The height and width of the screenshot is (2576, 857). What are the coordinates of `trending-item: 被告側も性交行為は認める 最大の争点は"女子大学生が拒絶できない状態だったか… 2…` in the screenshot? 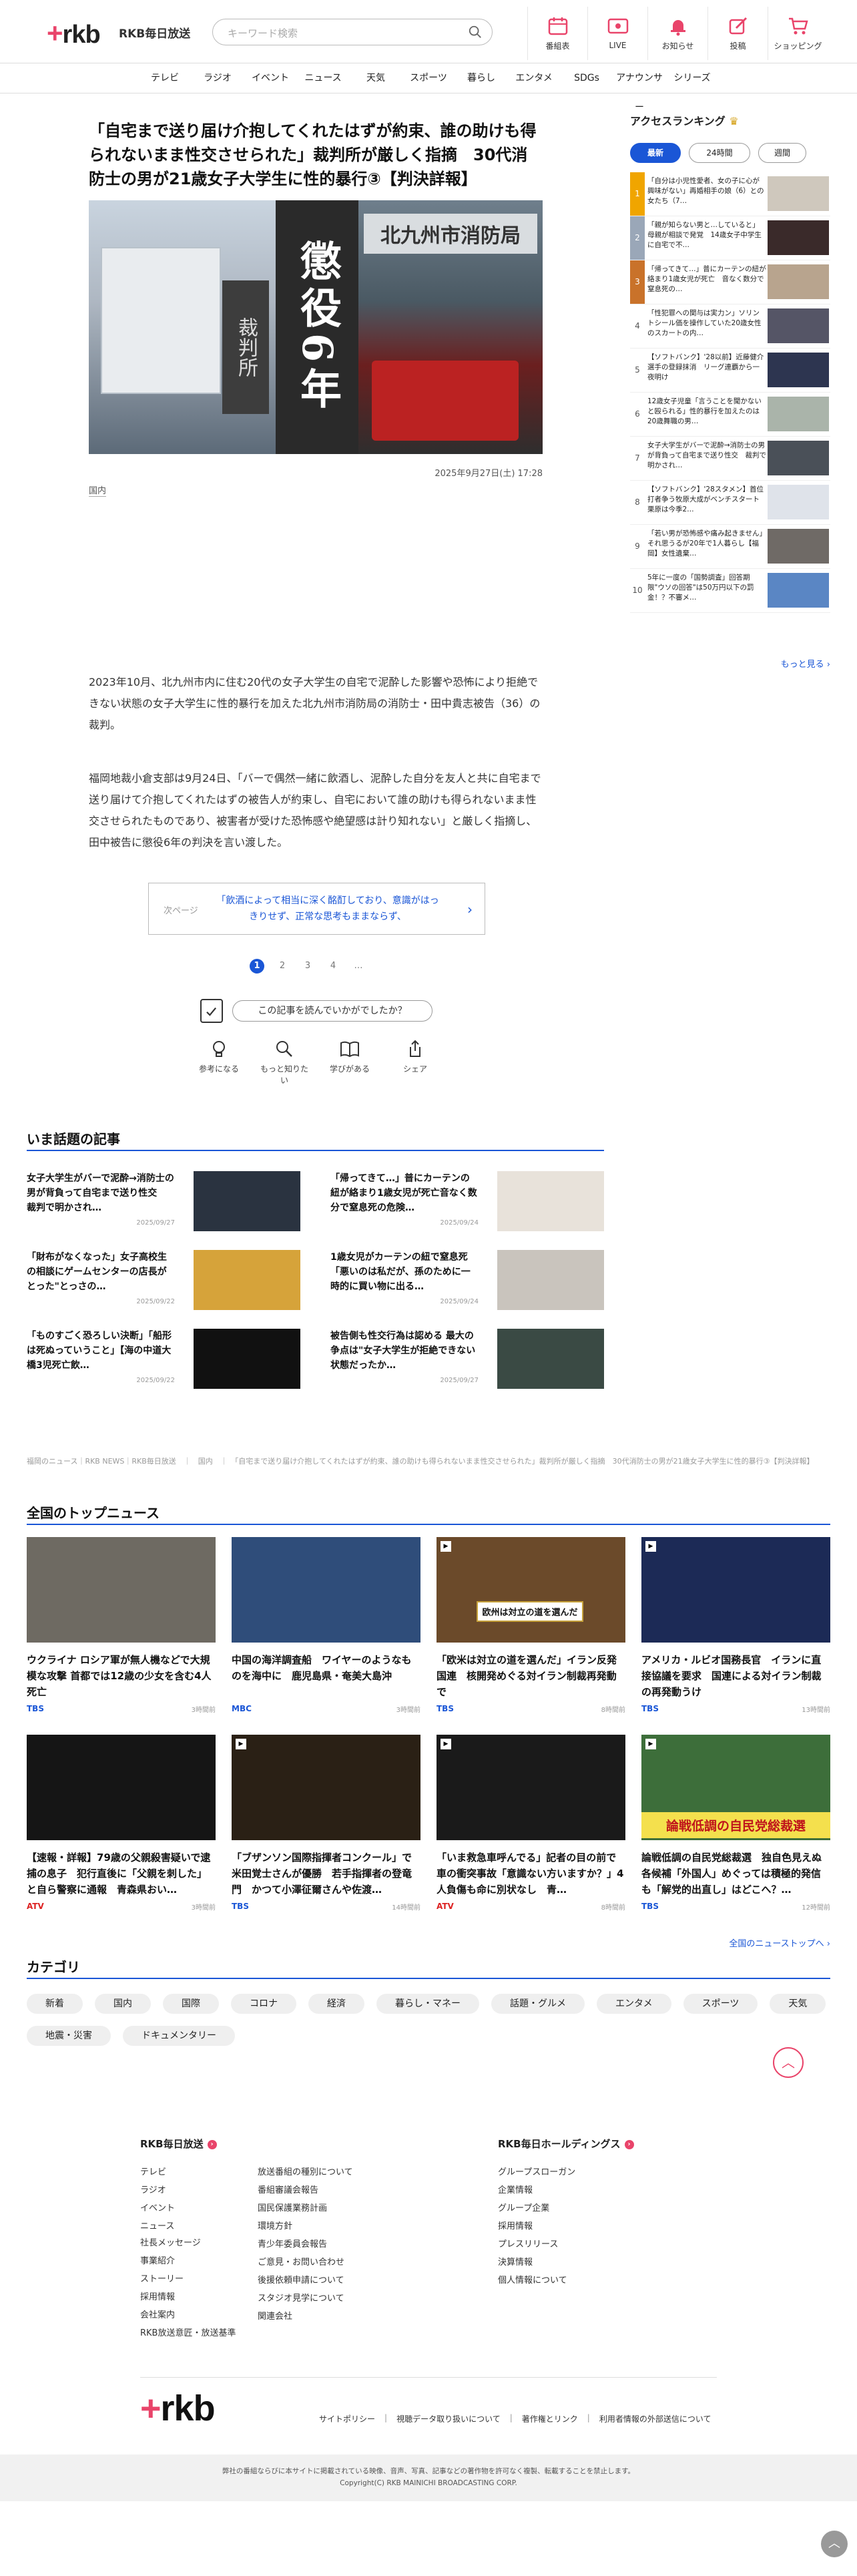 It's located at (467, 1355).